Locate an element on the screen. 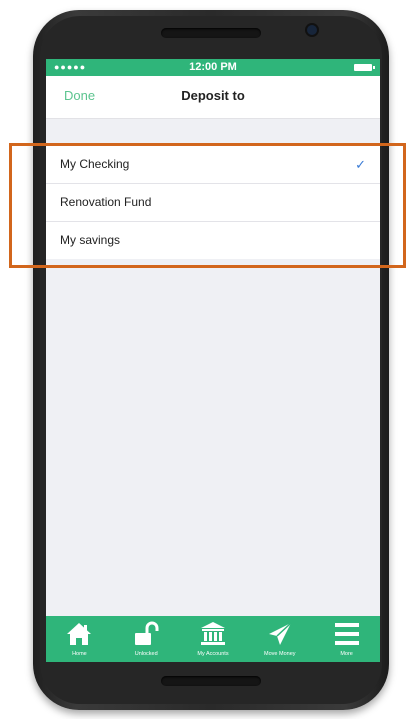 Image resolution: width=406 pixels, height=719 pixels. unlocked-icon is located at coordinates (147, 633).